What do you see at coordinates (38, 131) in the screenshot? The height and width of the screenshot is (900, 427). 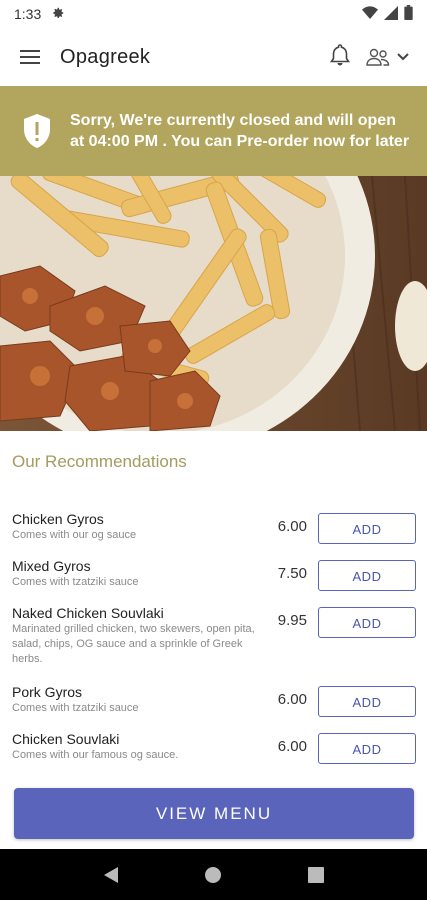 I see `shield-alert-icon` at bounding box center [38, 131].